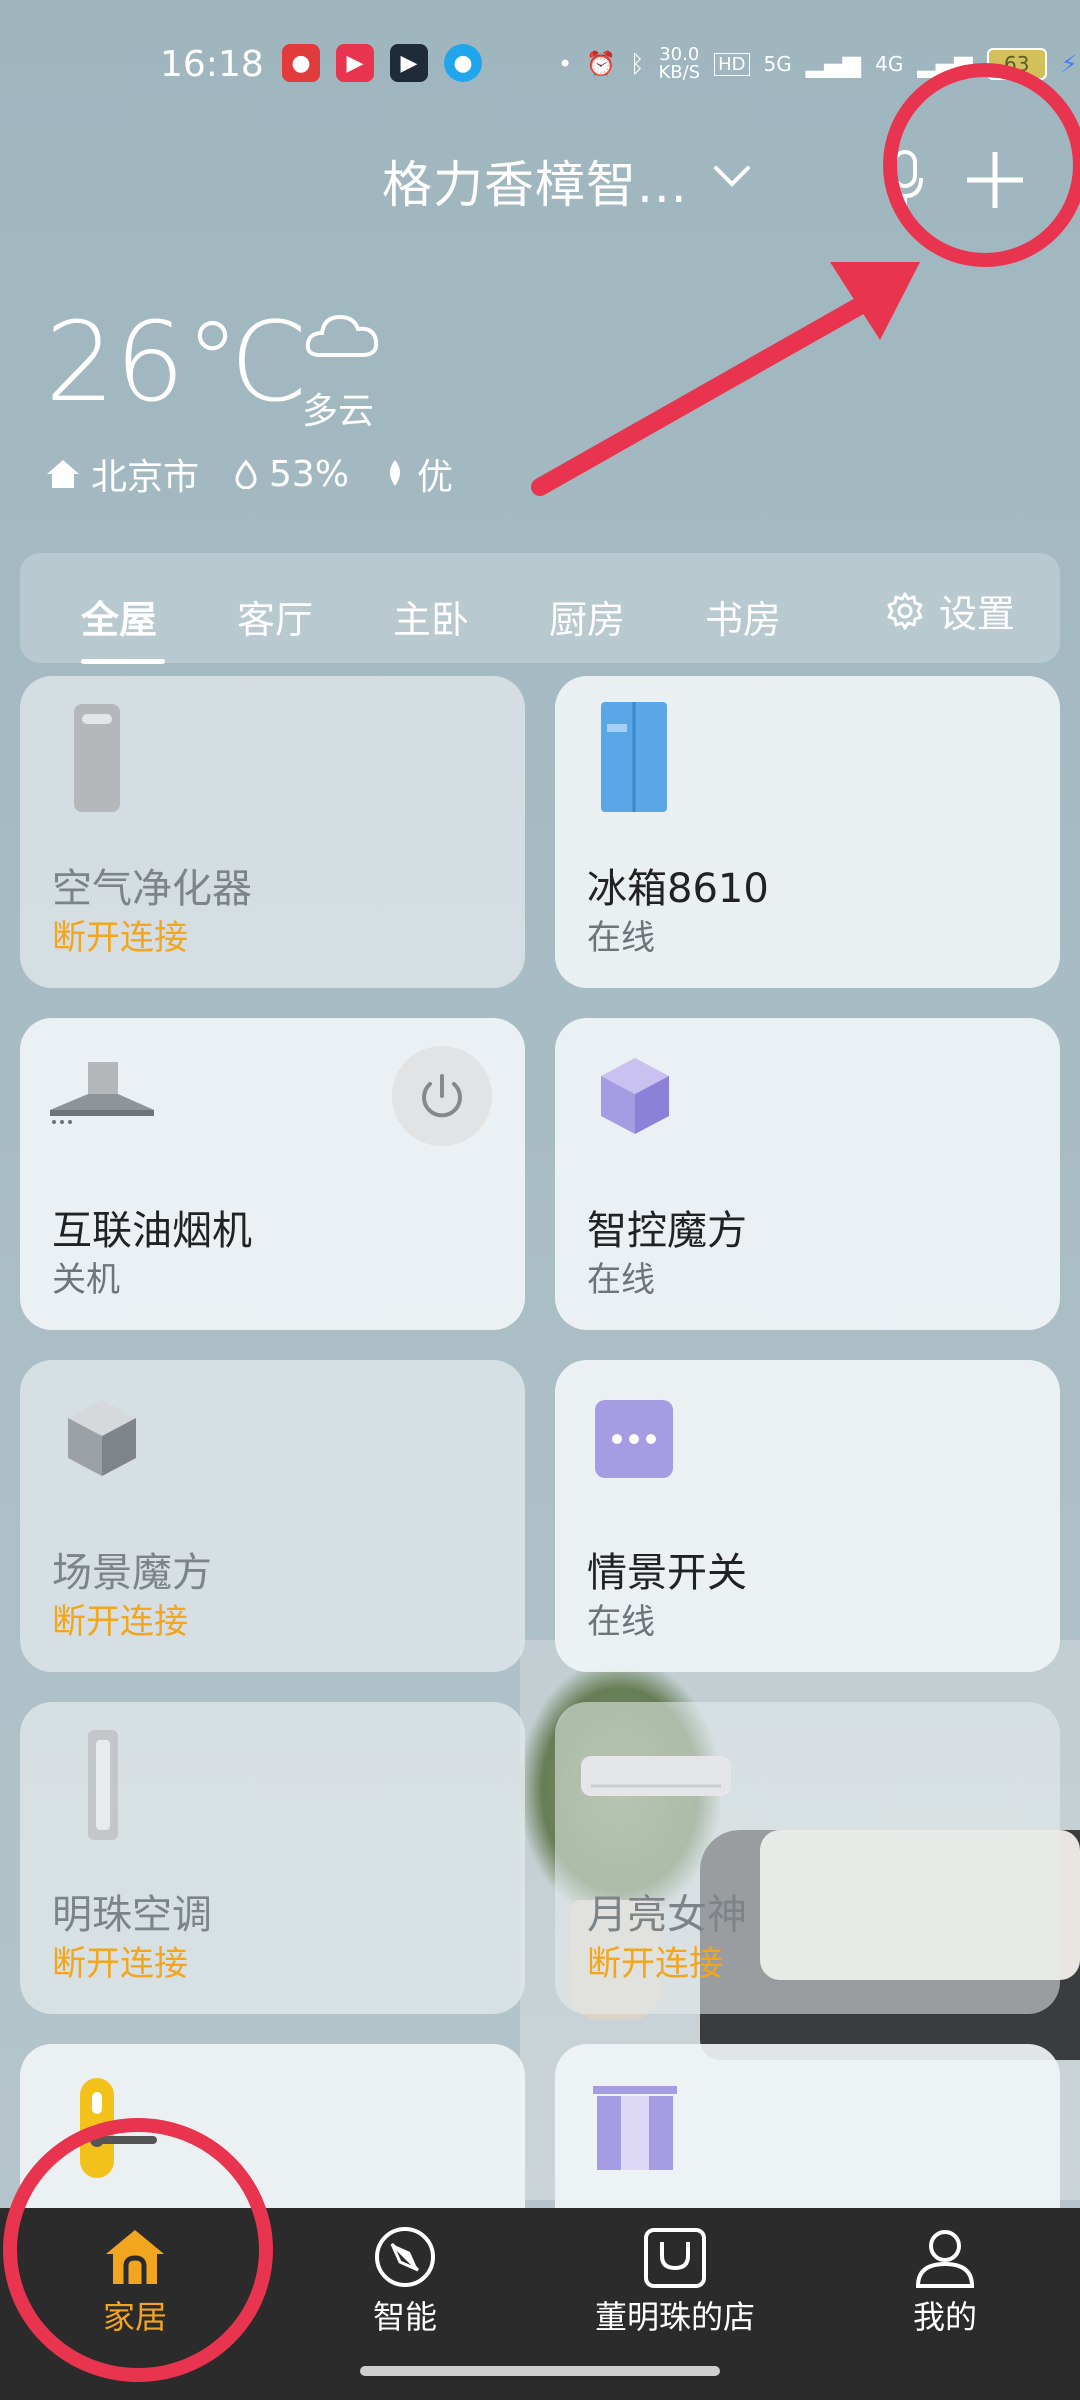 The height and width of the screenshot is (2400, 1080). What do you see at coordinates (675, 2258) in the screenshot?
I see `shopping-bag-icon` at bounding box center [675, 2258].